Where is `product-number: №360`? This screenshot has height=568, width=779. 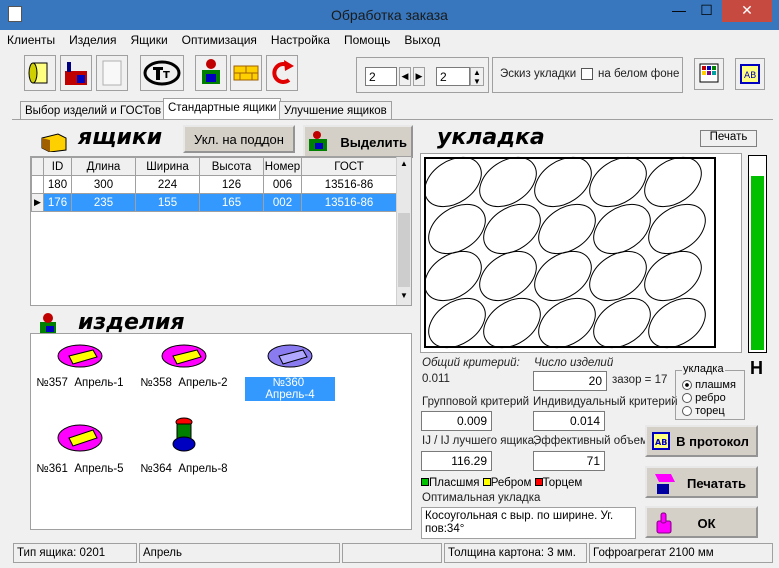
product-number: №360 is located at coordinates (288, 383).